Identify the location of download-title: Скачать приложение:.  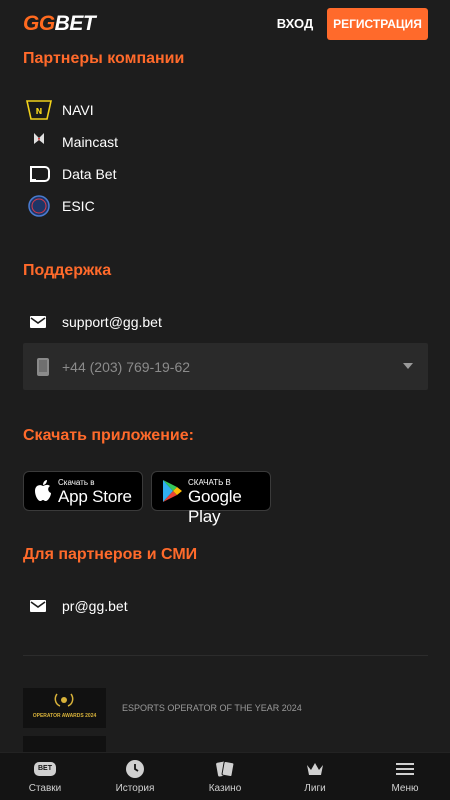
(108, 435).